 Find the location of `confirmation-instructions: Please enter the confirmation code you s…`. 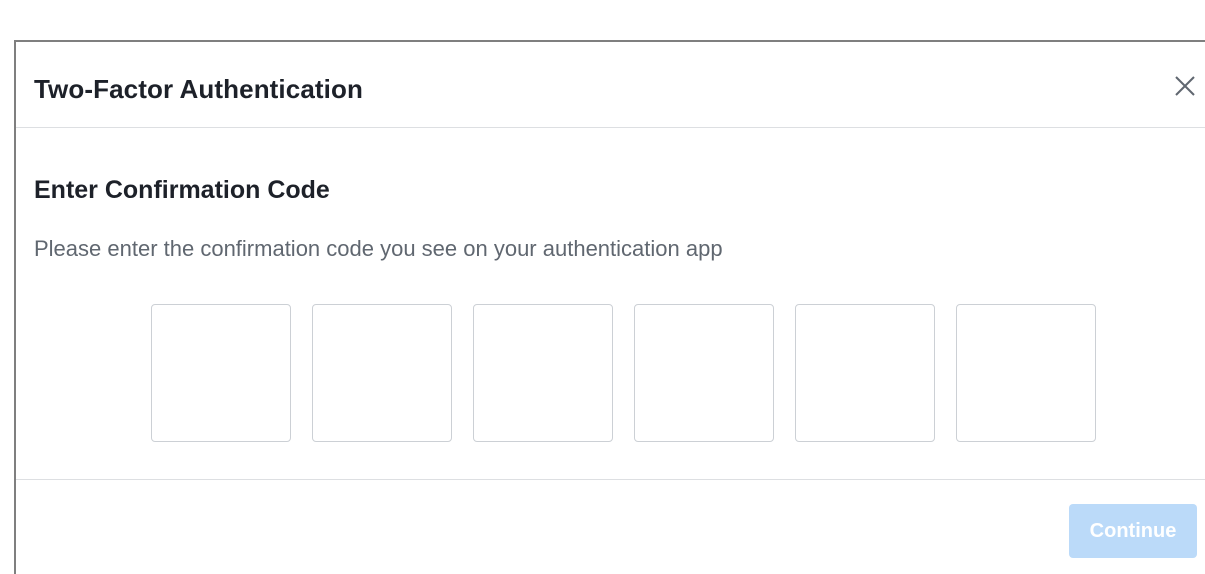

confirmation-instructions: Please enter the confirmation code you s… is located at coordinates (378, 248).